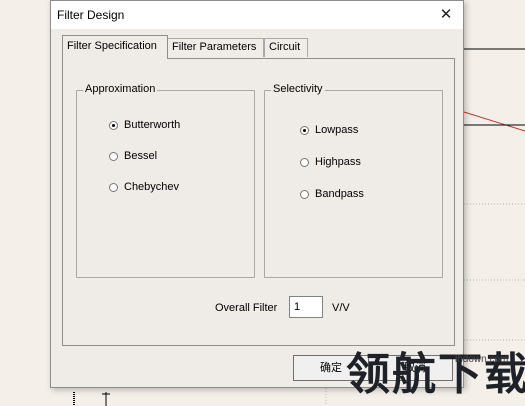 The image size is (525, 406). What do you see at coordinates (286, 47) in the screenshot?
I see `tab-circuit: Circuit` at bounding box center [286, 47].